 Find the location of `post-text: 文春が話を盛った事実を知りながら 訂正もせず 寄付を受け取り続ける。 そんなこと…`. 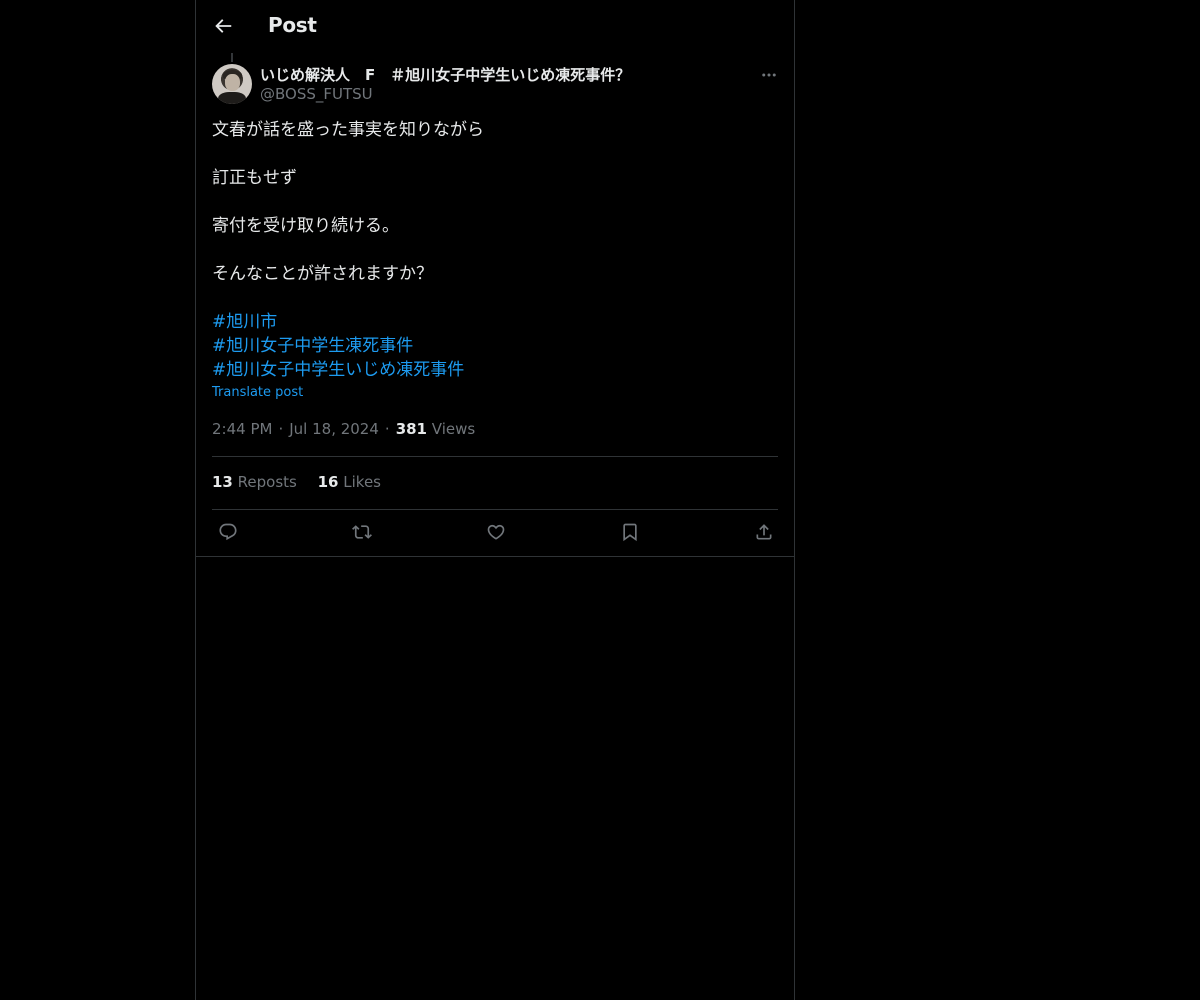

post-text: 文春が話を盛った事実を知りながら 訂正もせず 寄付を受け取り続ける。 そんなこと… is located at coordinates (495, 250).